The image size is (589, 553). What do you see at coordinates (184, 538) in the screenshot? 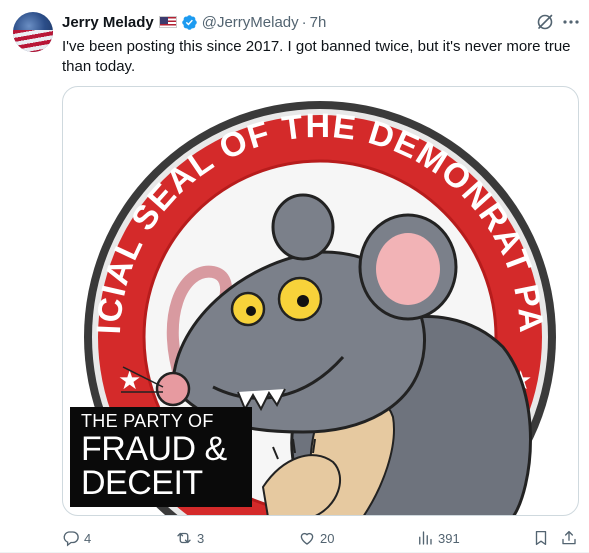
I see `repost-icon` at bounding box center [184, 538].